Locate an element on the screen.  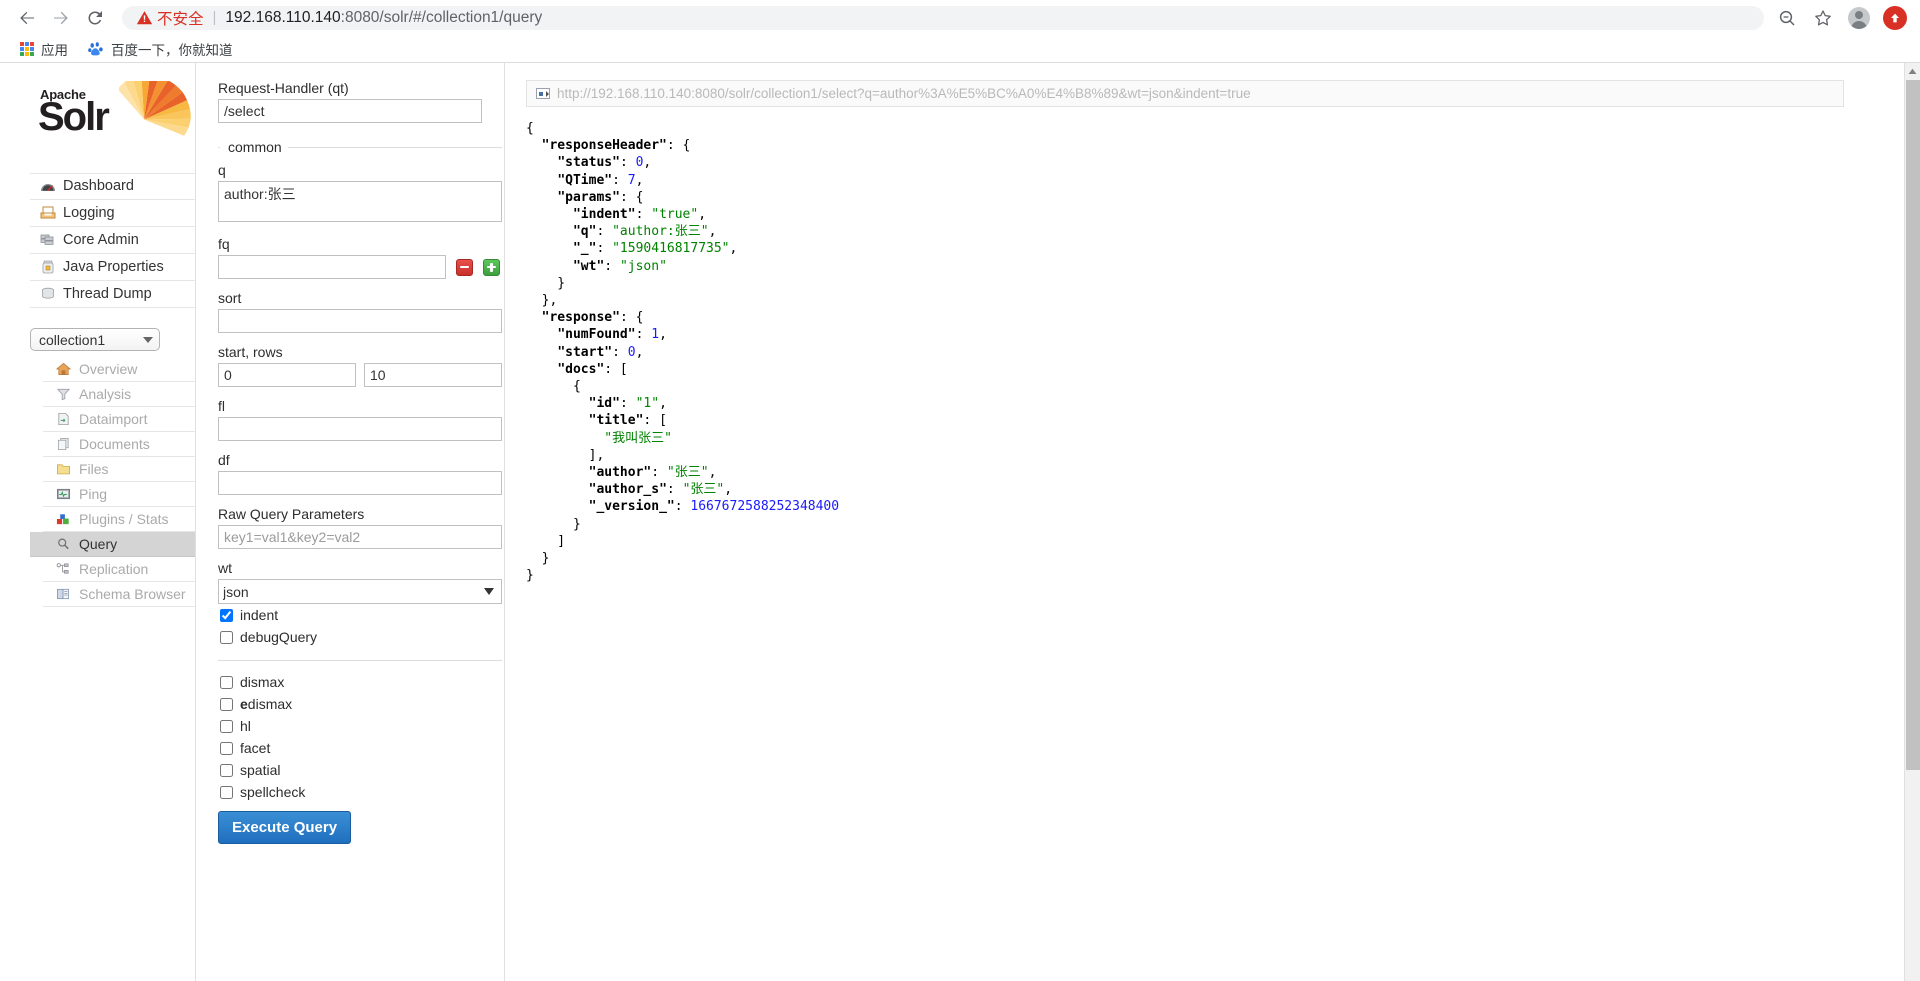
thread-dump-stack-icon is located at coordinates (47, 294).